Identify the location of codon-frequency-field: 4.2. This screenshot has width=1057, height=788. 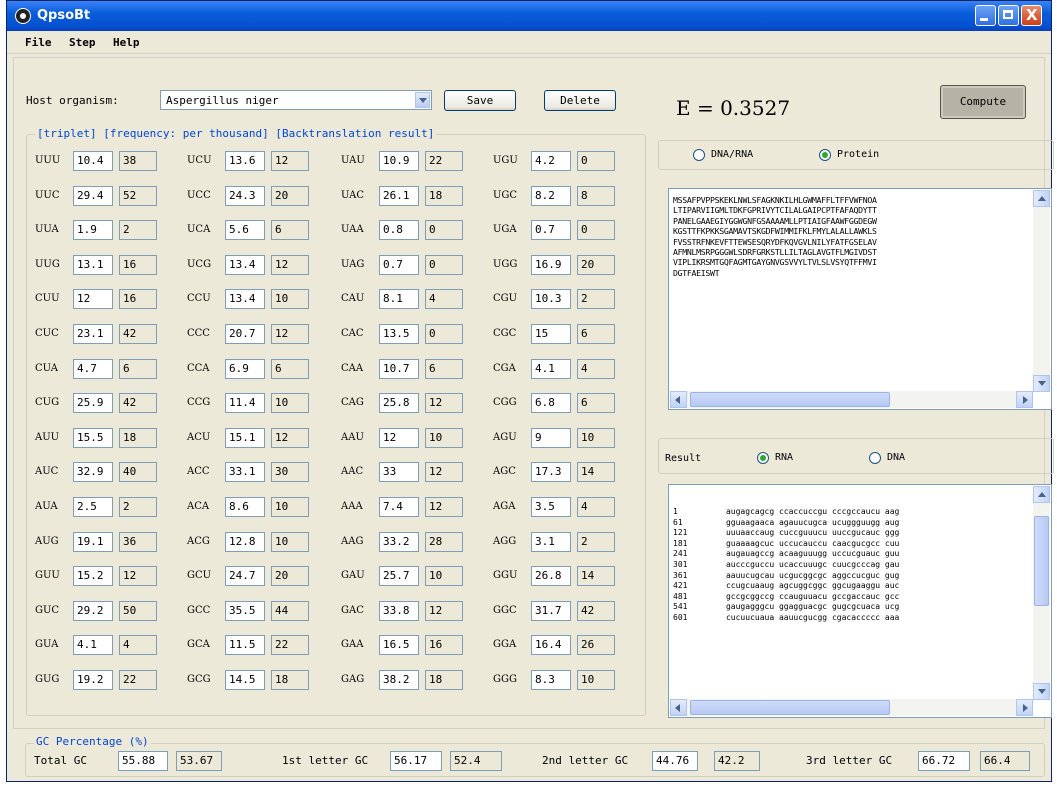
(551, 161).